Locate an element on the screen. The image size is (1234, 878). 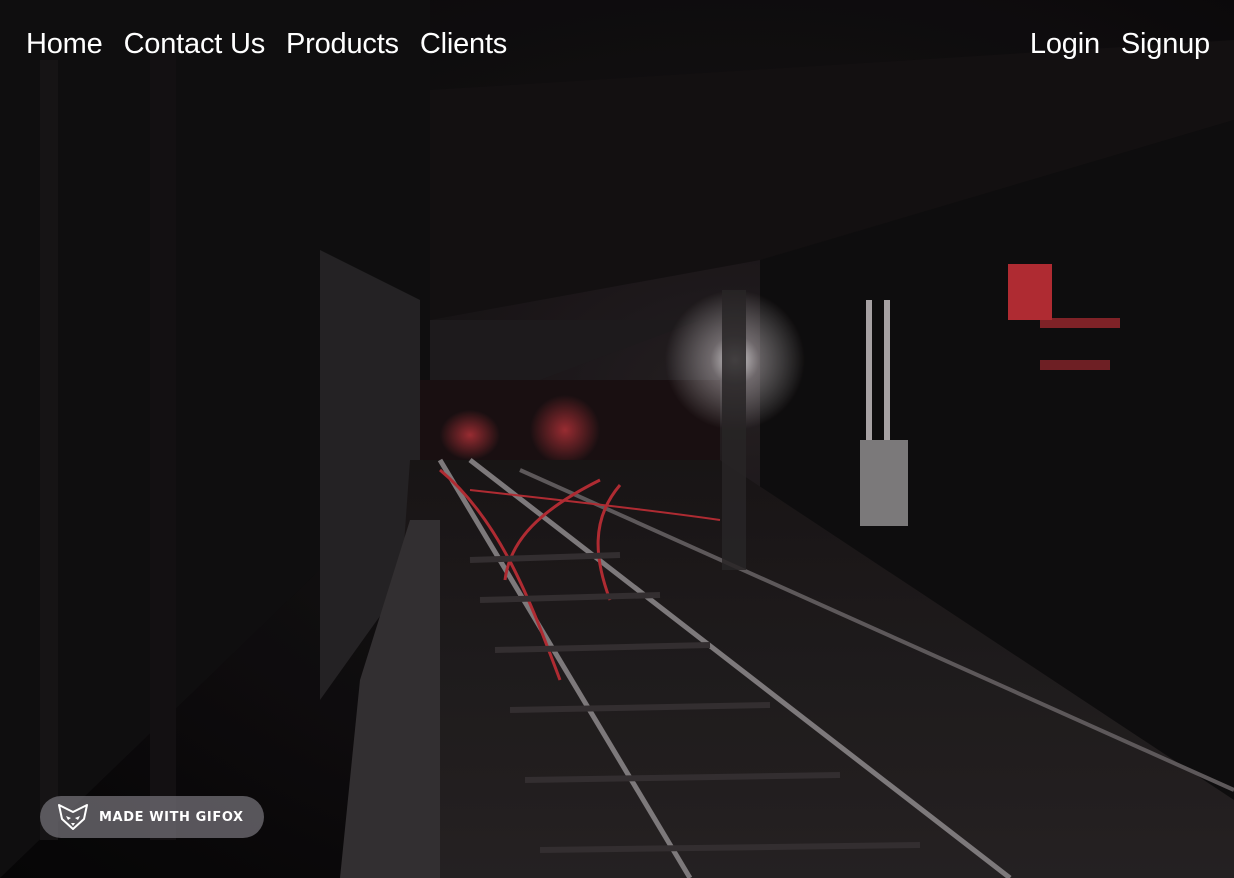
nav-link-home: Home is located at coordinates (64, 44).